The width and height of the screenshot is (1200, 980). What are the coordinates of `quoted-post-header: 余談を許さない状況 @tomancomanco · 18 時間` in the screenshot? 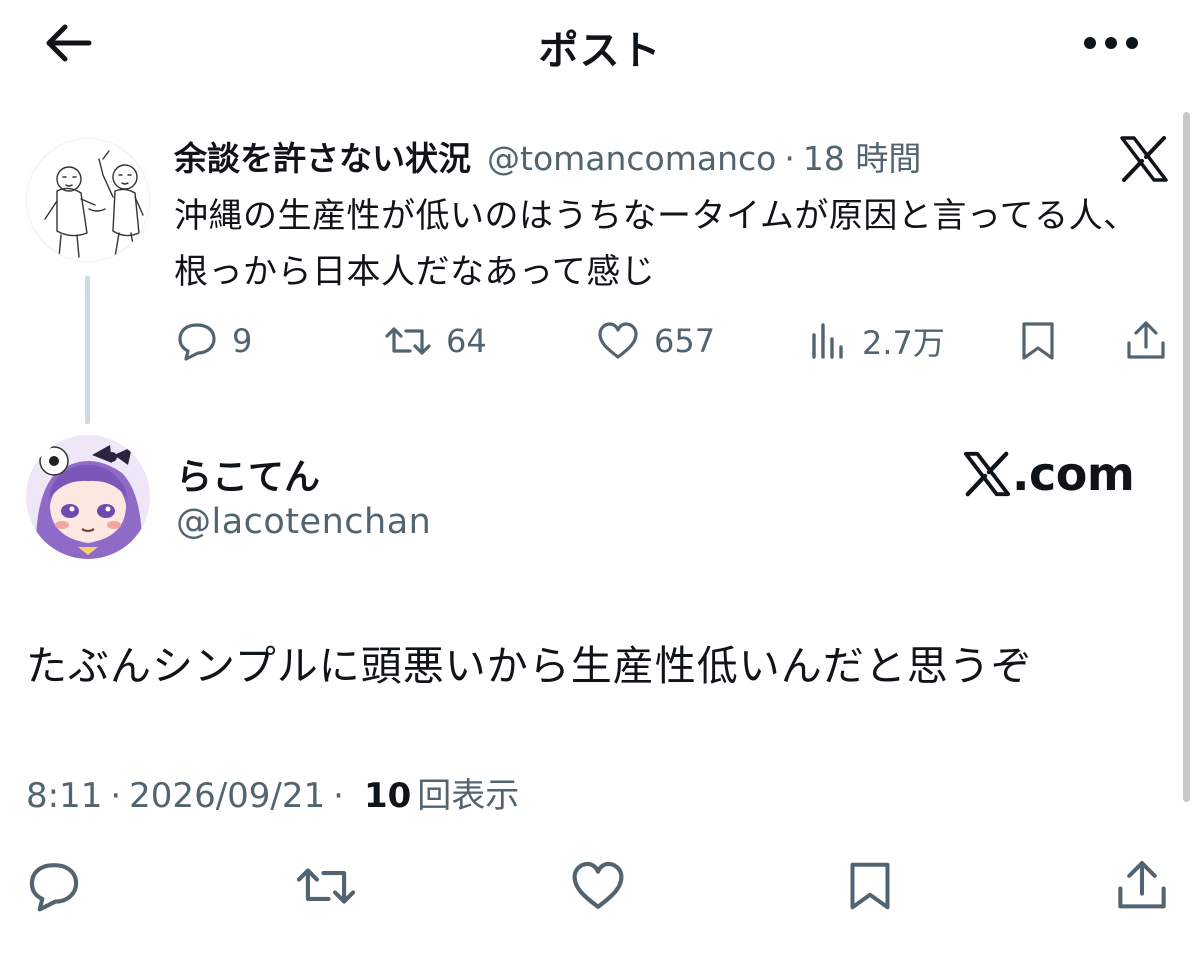 It's located at (547, 156).